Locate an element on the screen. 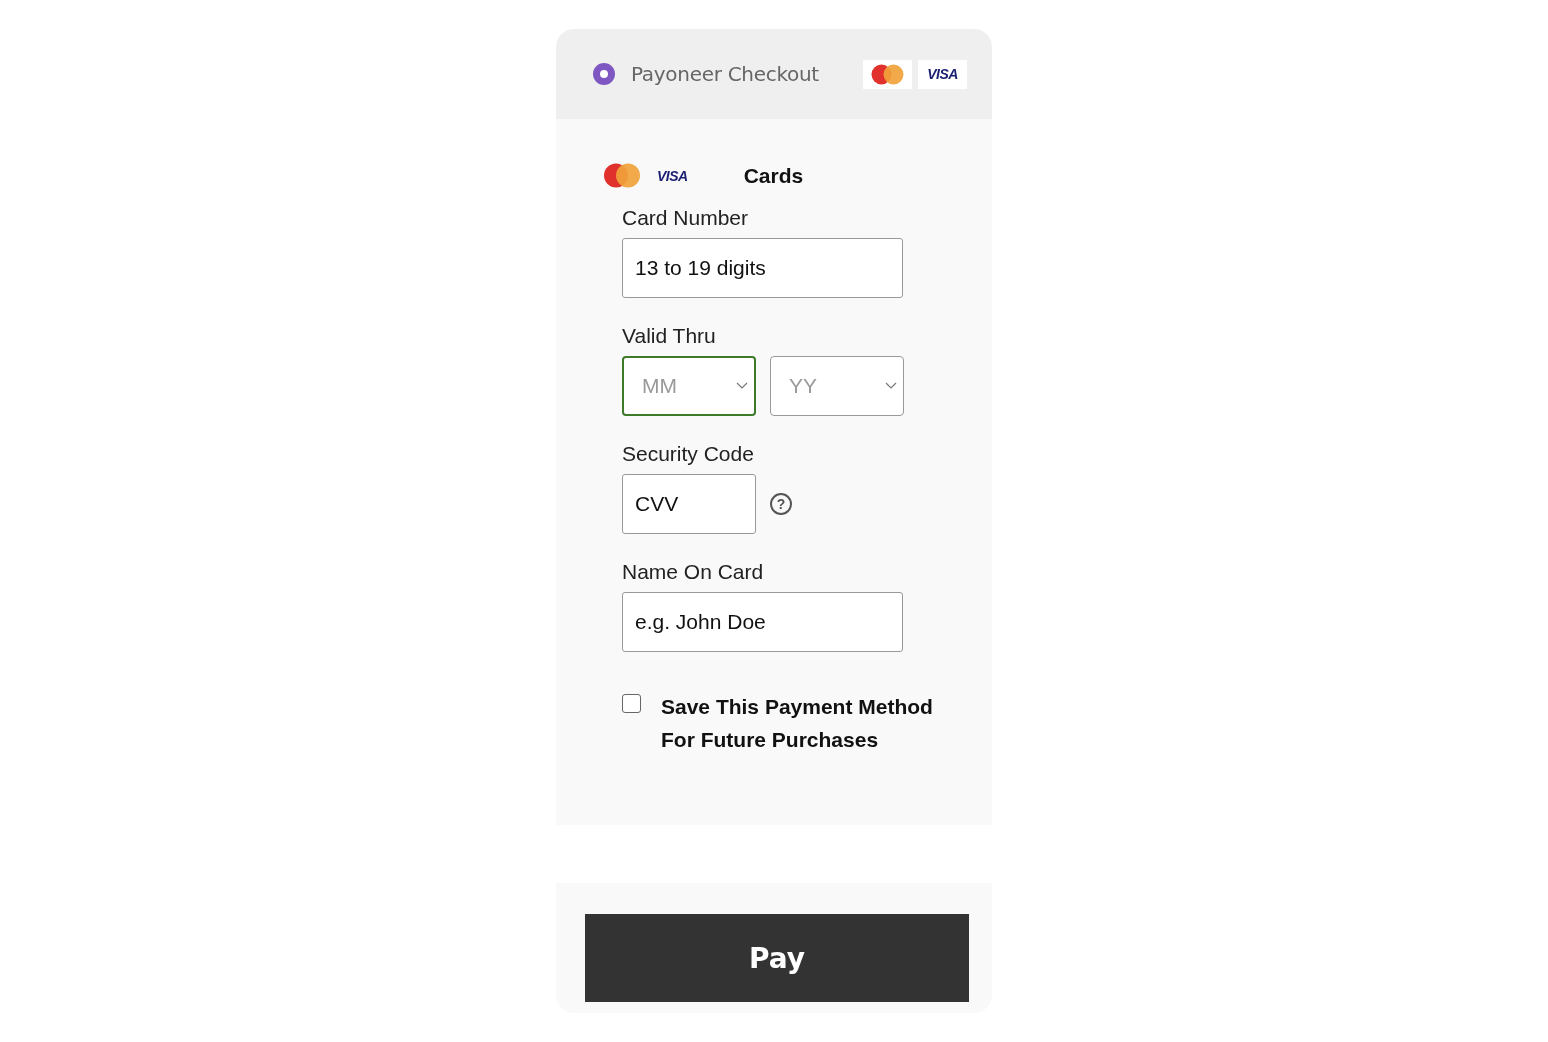 The height and width of the screenshot is (1042, 1548). help-icon: ? is located at coordinates (781, 504).